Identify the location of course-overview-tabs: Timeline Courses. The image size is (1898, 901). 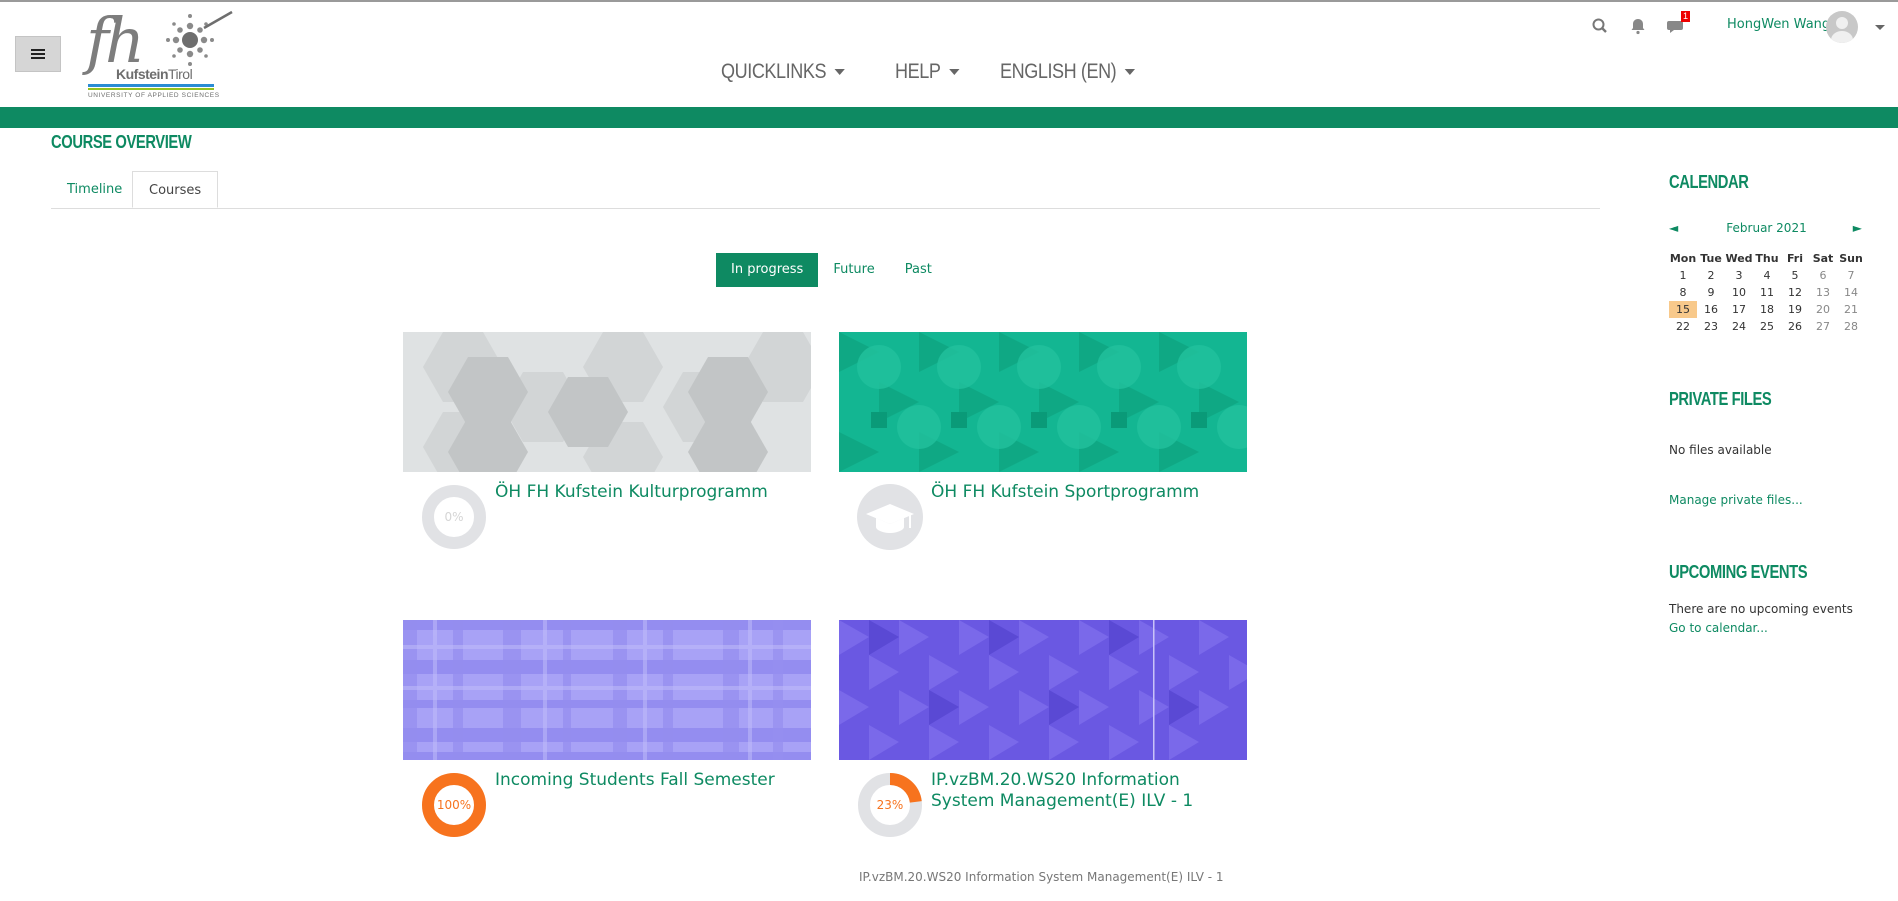
(825, 190).